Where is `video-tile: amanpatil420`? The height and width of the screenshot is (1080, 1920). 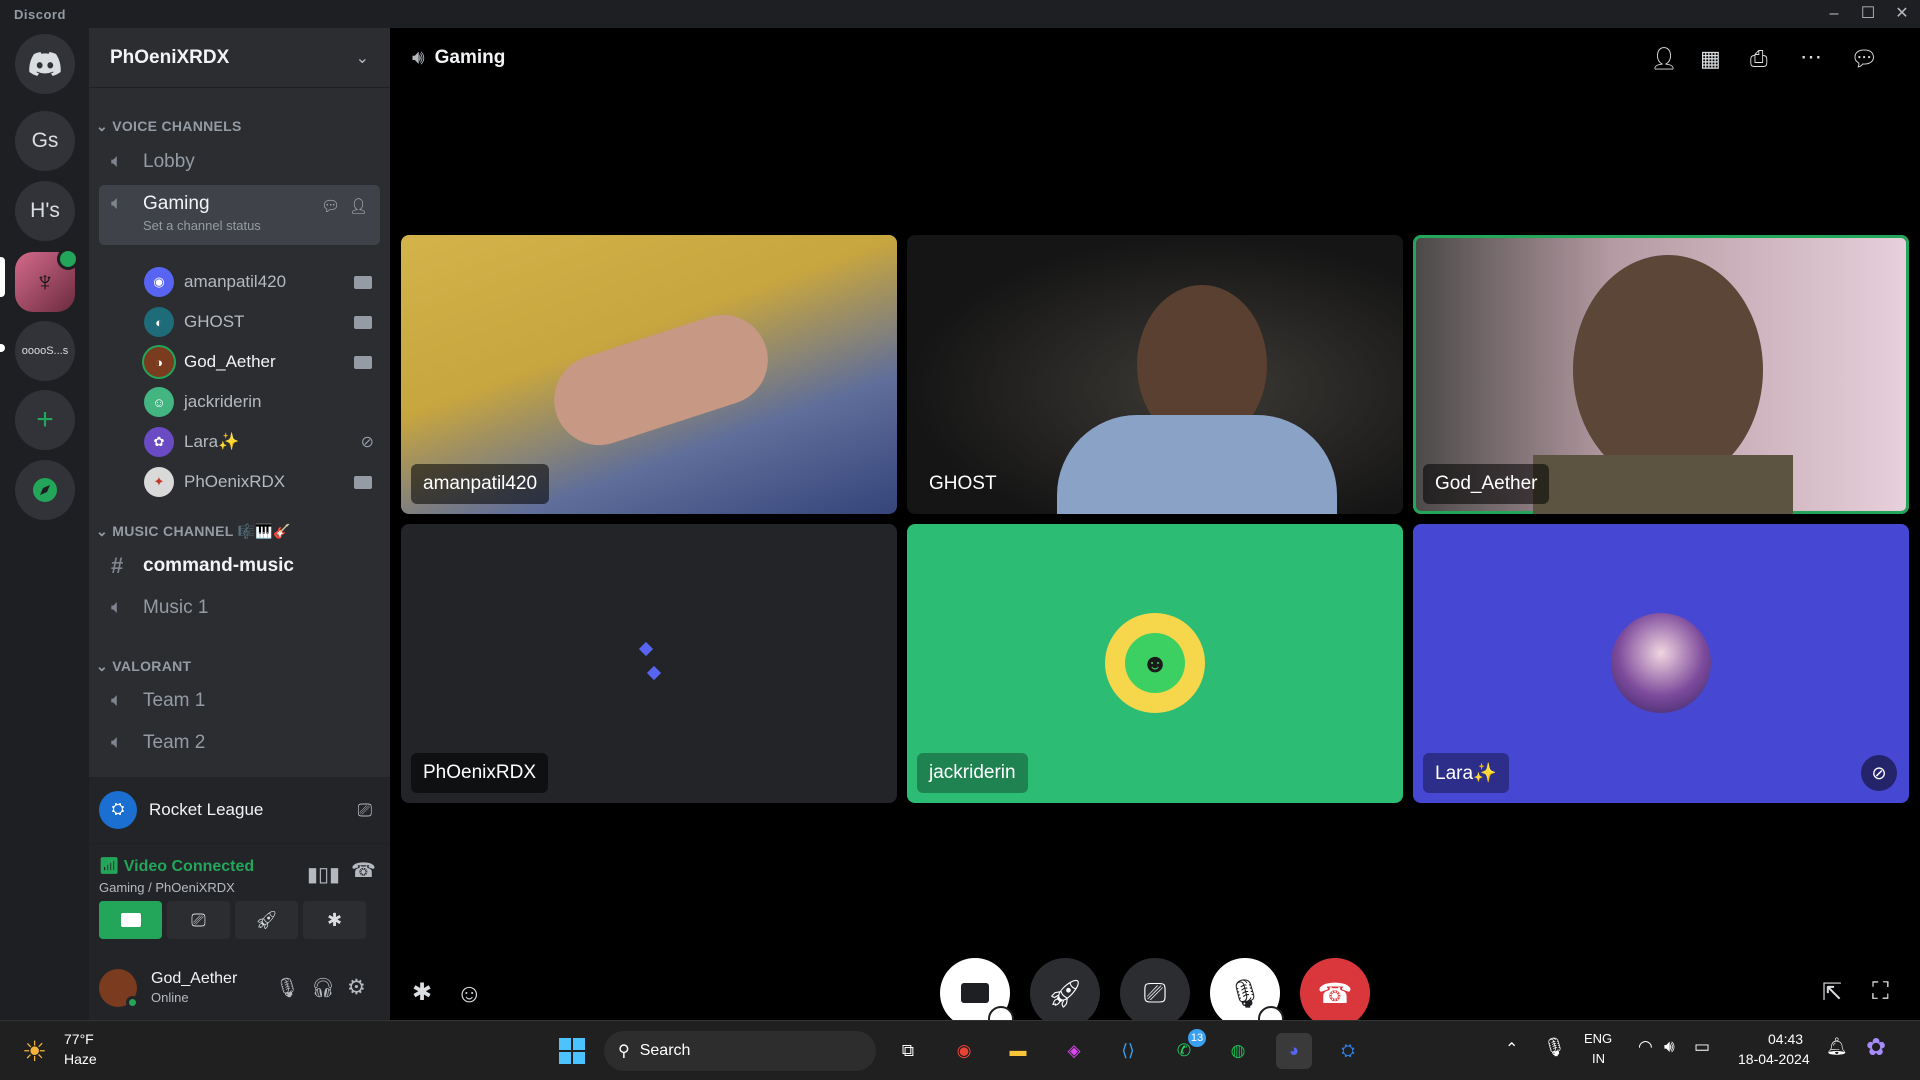 video-tile: amanpatil420 is located at coordinates (649, 374).